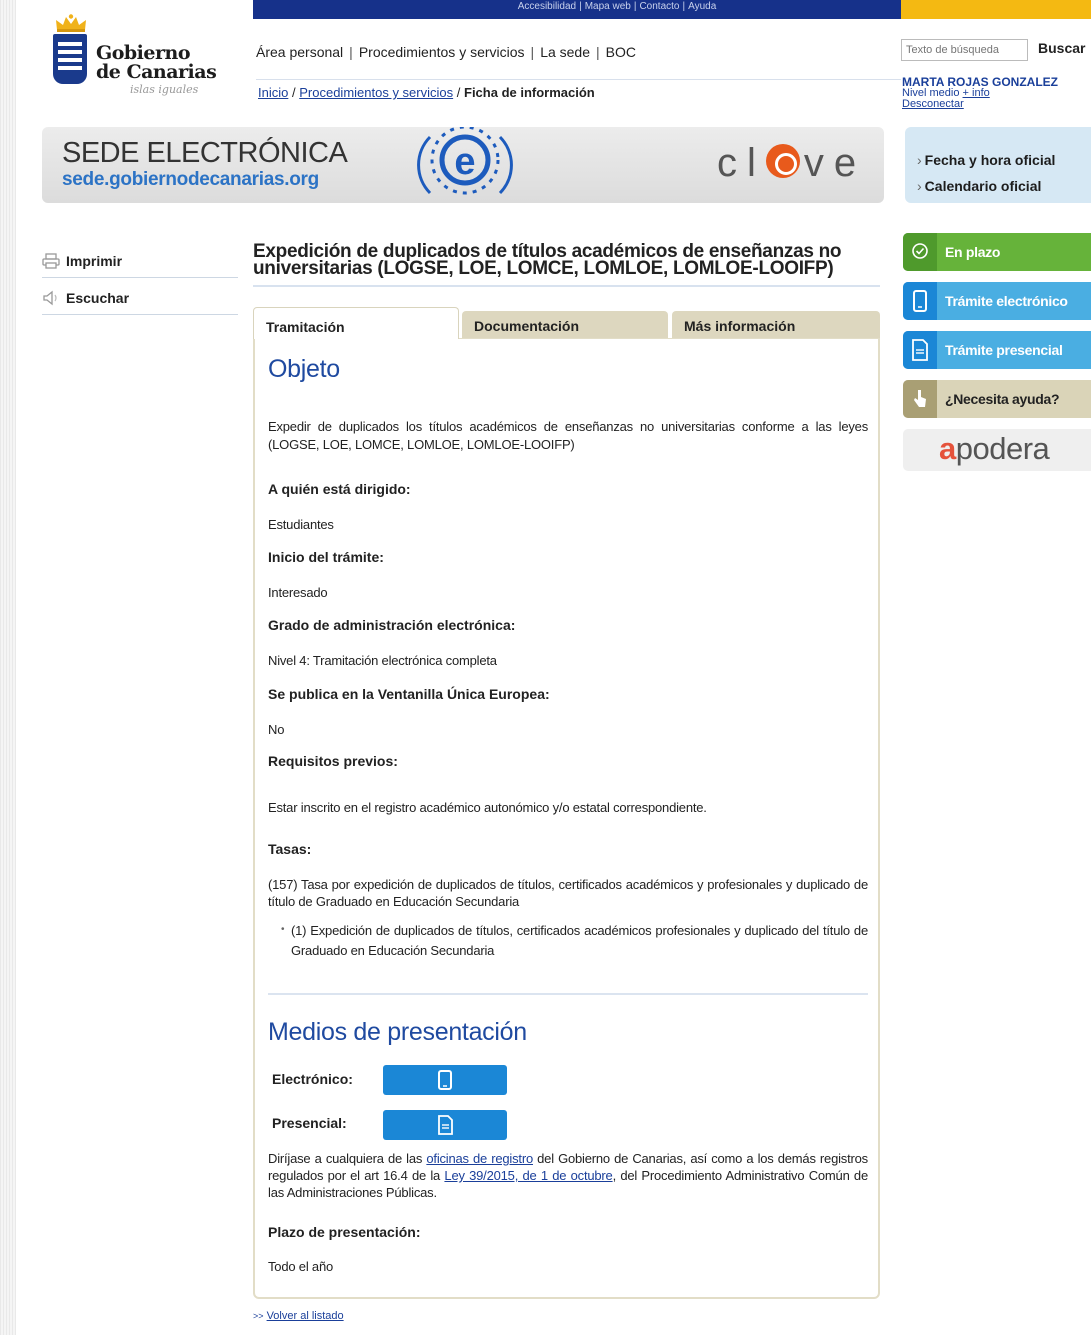 This screenshot has height=1335, width=1091. Describe the element at coordinates (205, 153) in the screenshot. I see `sede-title: SEDE ELECTRÓNICA` at that location.